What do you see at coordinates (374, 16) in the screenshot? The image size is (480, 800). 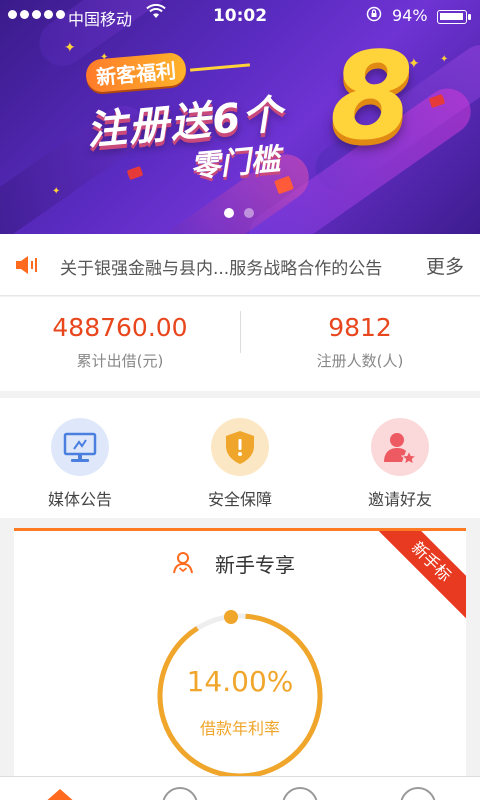 I see `rotation-lock-icon` at bounding box center [374, 16].